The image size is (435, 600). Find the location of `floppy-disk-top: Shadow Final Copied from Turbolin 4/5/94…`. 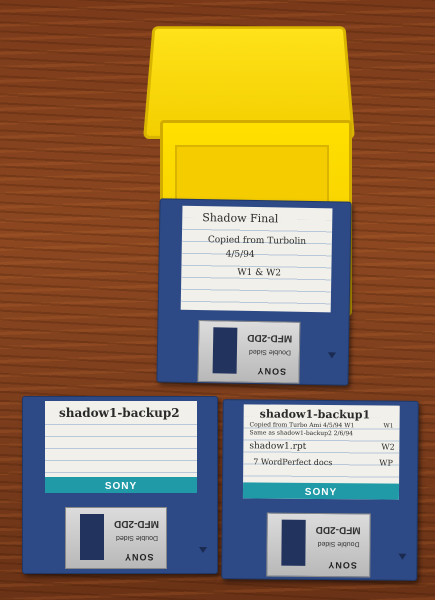

floppy-disk-top: Shadow Final Copied from Turbolin 4/5/94… is located at coordinates (254, 292).